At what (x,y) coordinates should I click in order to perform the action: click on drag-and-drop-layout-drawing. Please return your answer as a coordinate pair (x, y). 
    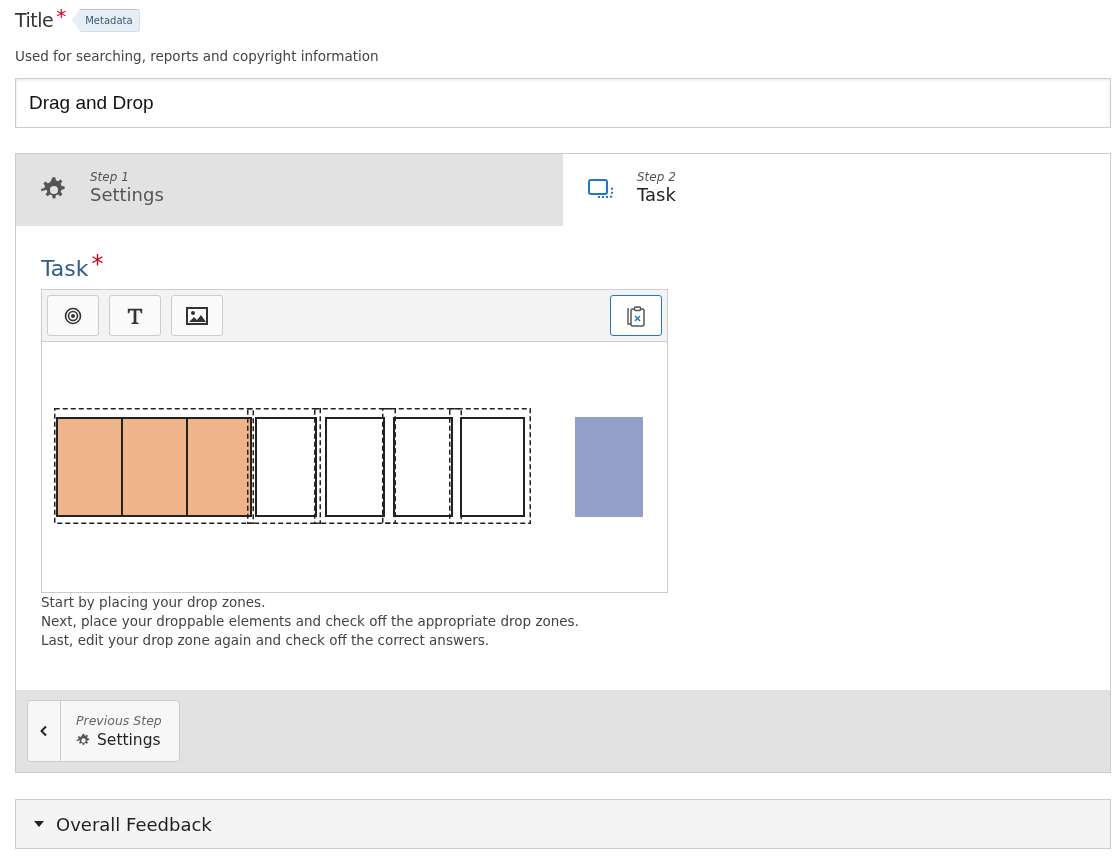
    Looking at the image, I should click on (348, 466).